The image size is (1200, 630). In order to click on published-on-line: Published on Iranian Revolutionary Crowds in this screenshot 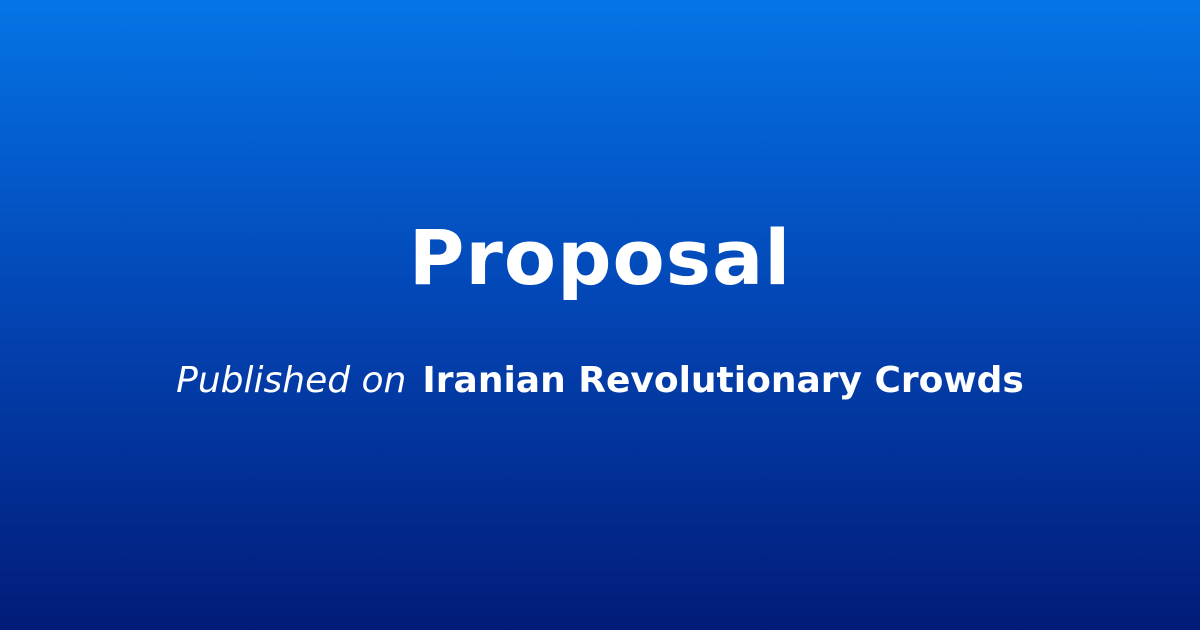, I will do `click(600, 381)`.